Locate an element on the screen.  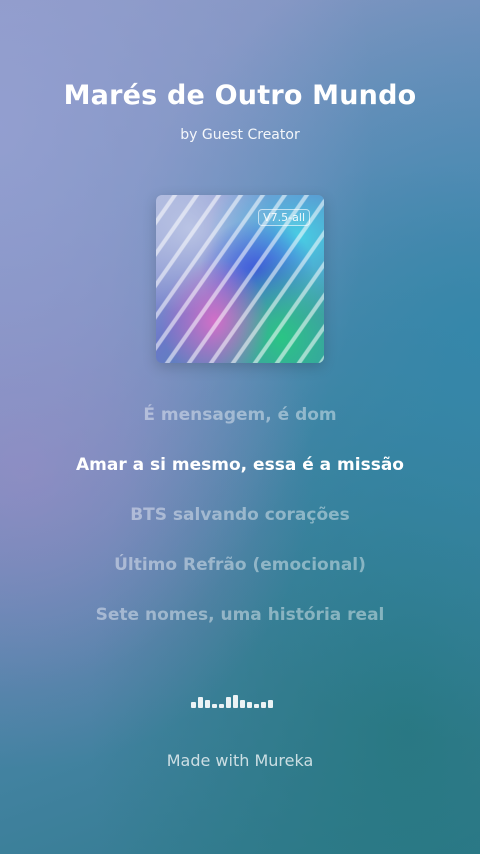
album-cover: V7.5-all is located at coordinates (240, 279).